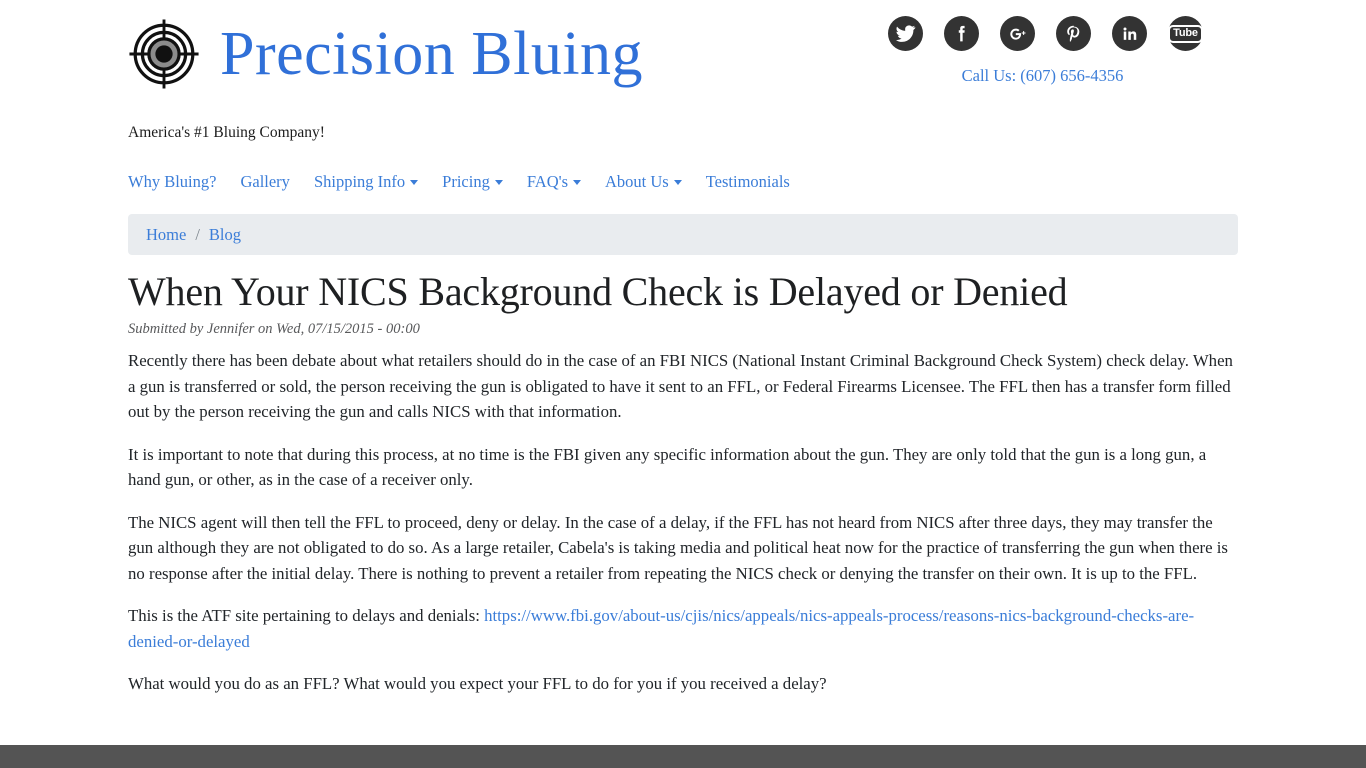 The width and height of the screenshot is (1366, 768). What do you see at coordinates (683, 756) in the screenshot?
I see `footer-bar` at bounding box center [683, 756].